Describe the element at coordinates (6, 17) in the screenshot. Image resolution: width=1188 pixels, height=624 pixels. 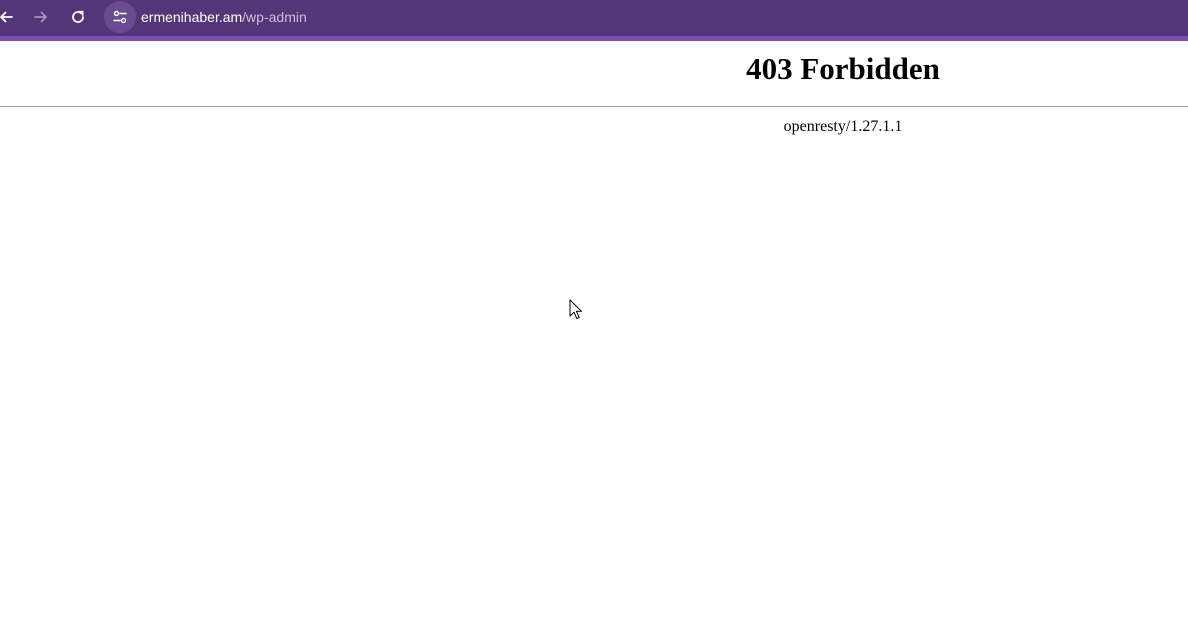
I see `back-arrow-icon` at that location.